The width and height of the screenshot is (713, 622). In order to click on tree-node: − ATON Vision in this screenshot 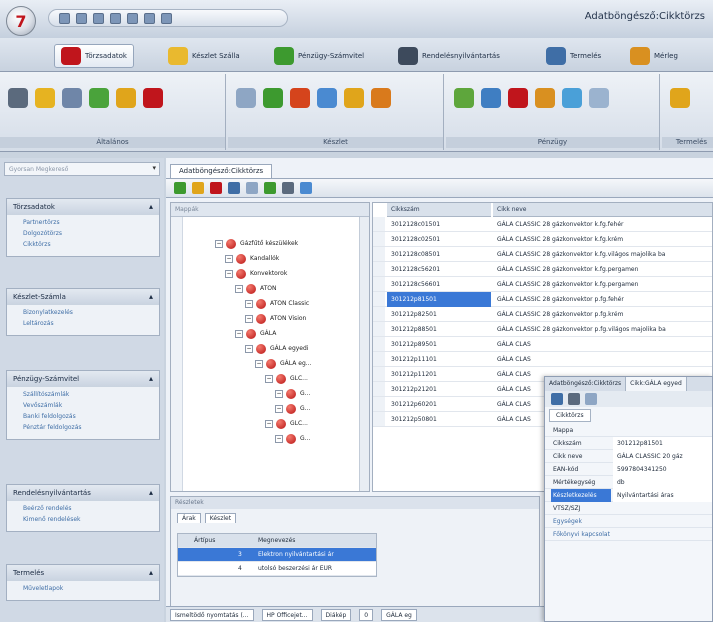, I will do `click(275, 318)`.